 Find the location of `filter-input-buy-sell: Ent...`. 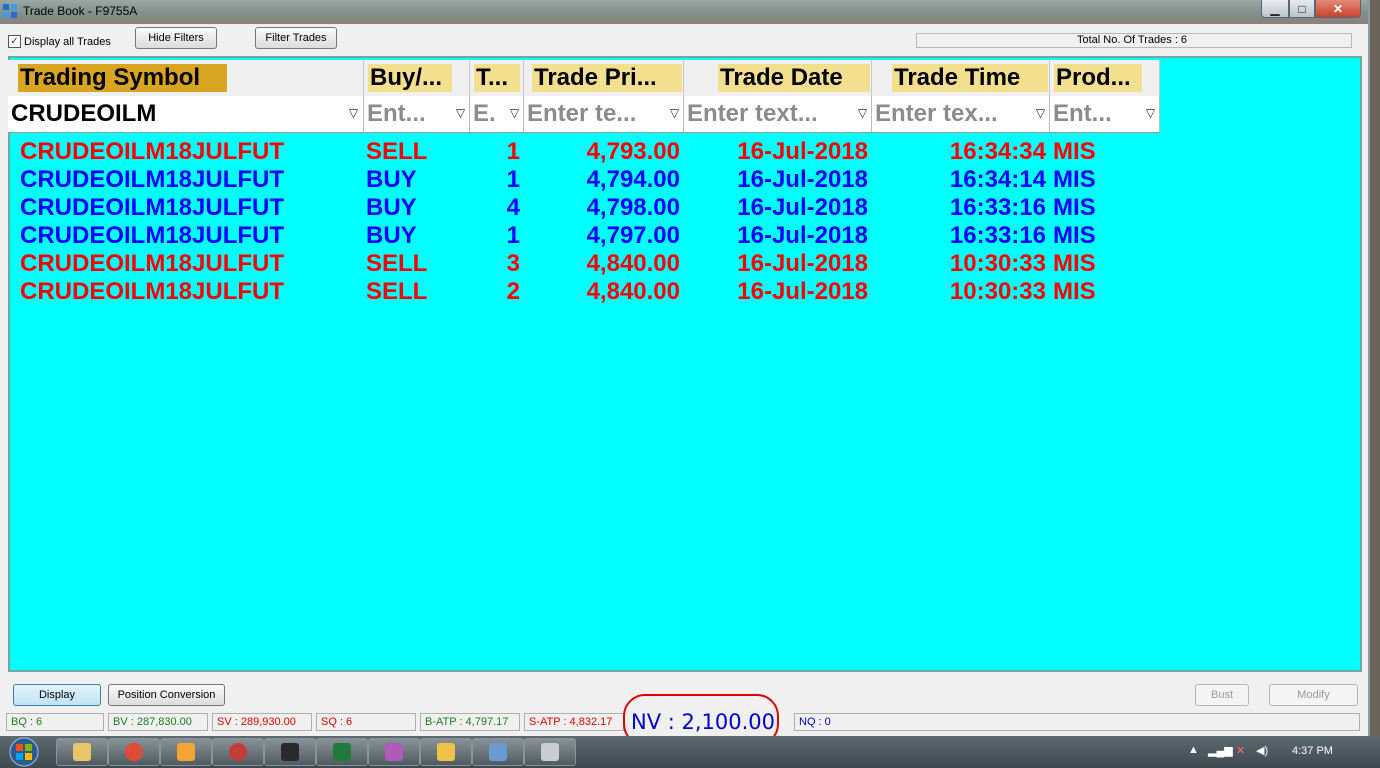

filter-input-buy-sell: Ent... is located at coordinates (408, 114).